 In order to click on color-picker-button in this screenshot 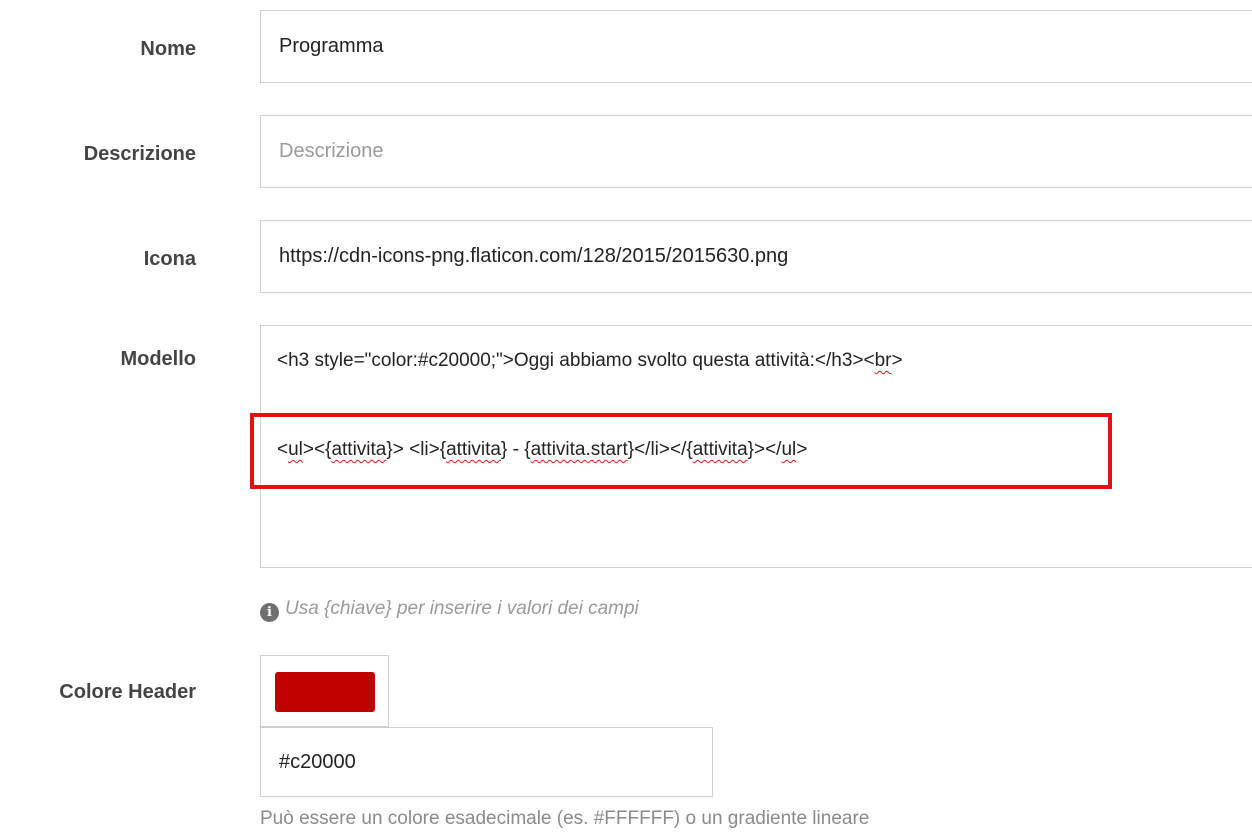, I will do `click(324, 691)`.